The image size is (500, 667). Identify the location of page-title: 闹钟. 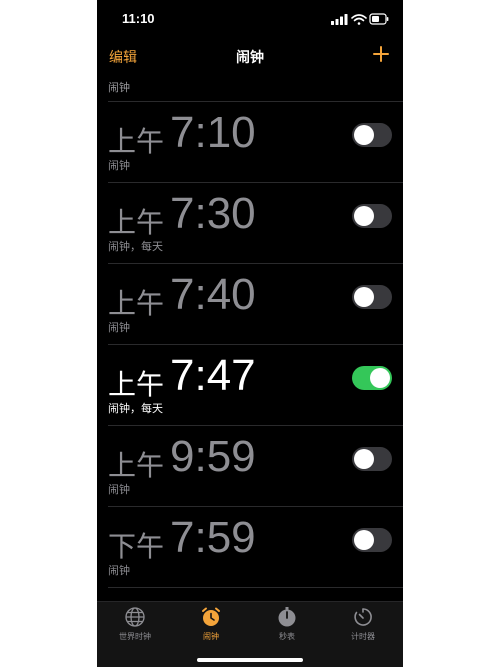
(250, 58).